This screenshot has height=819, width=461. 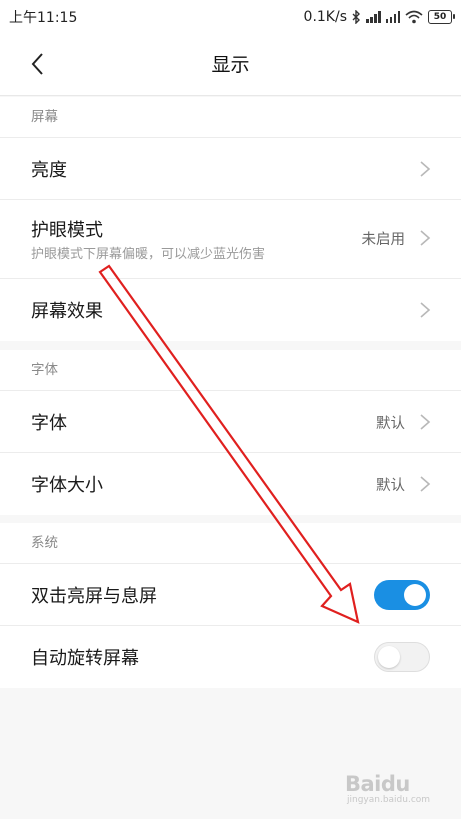 What do you see at coordinates (85, 658) in the screenshot?
I see `row-label: 自动旋转屏幕` at bounding box center [85, 658].